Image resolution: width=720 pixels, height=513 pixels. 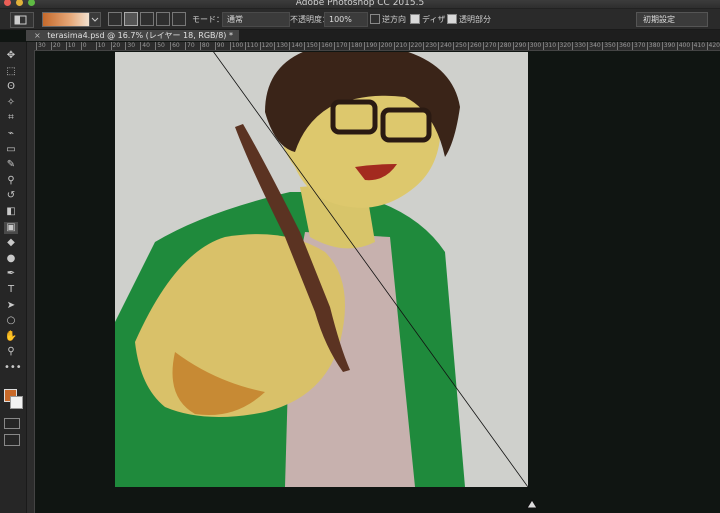 I want to click on vertical-ruler, so click(x=30, y=277).